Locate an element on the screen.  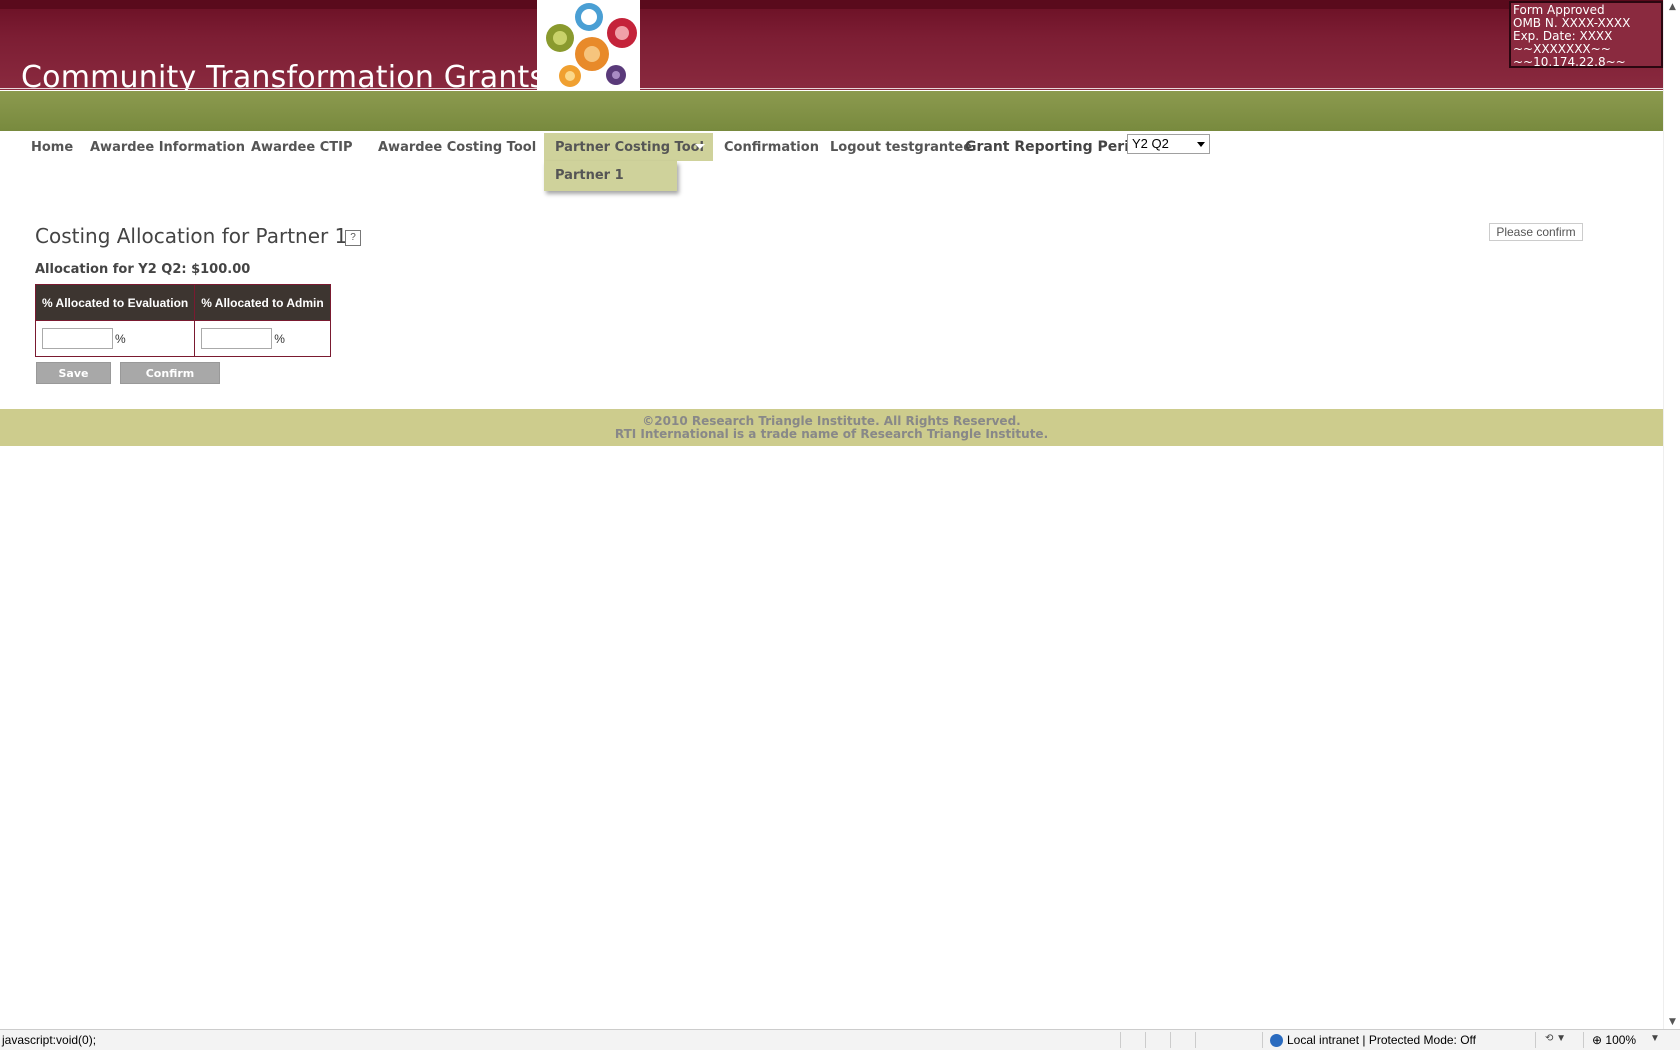
gears-logo is located at coordinates (588, 45).